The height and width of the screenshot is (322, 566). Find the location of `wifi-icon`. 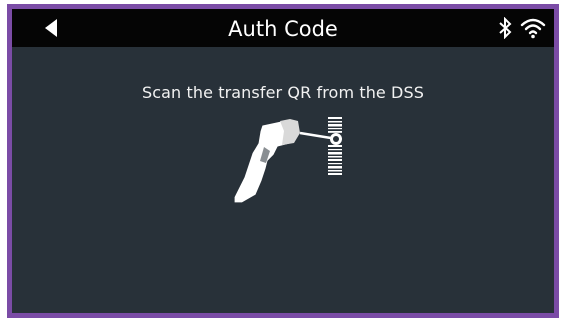

wifi-icon is located at coordinates (533, 28).